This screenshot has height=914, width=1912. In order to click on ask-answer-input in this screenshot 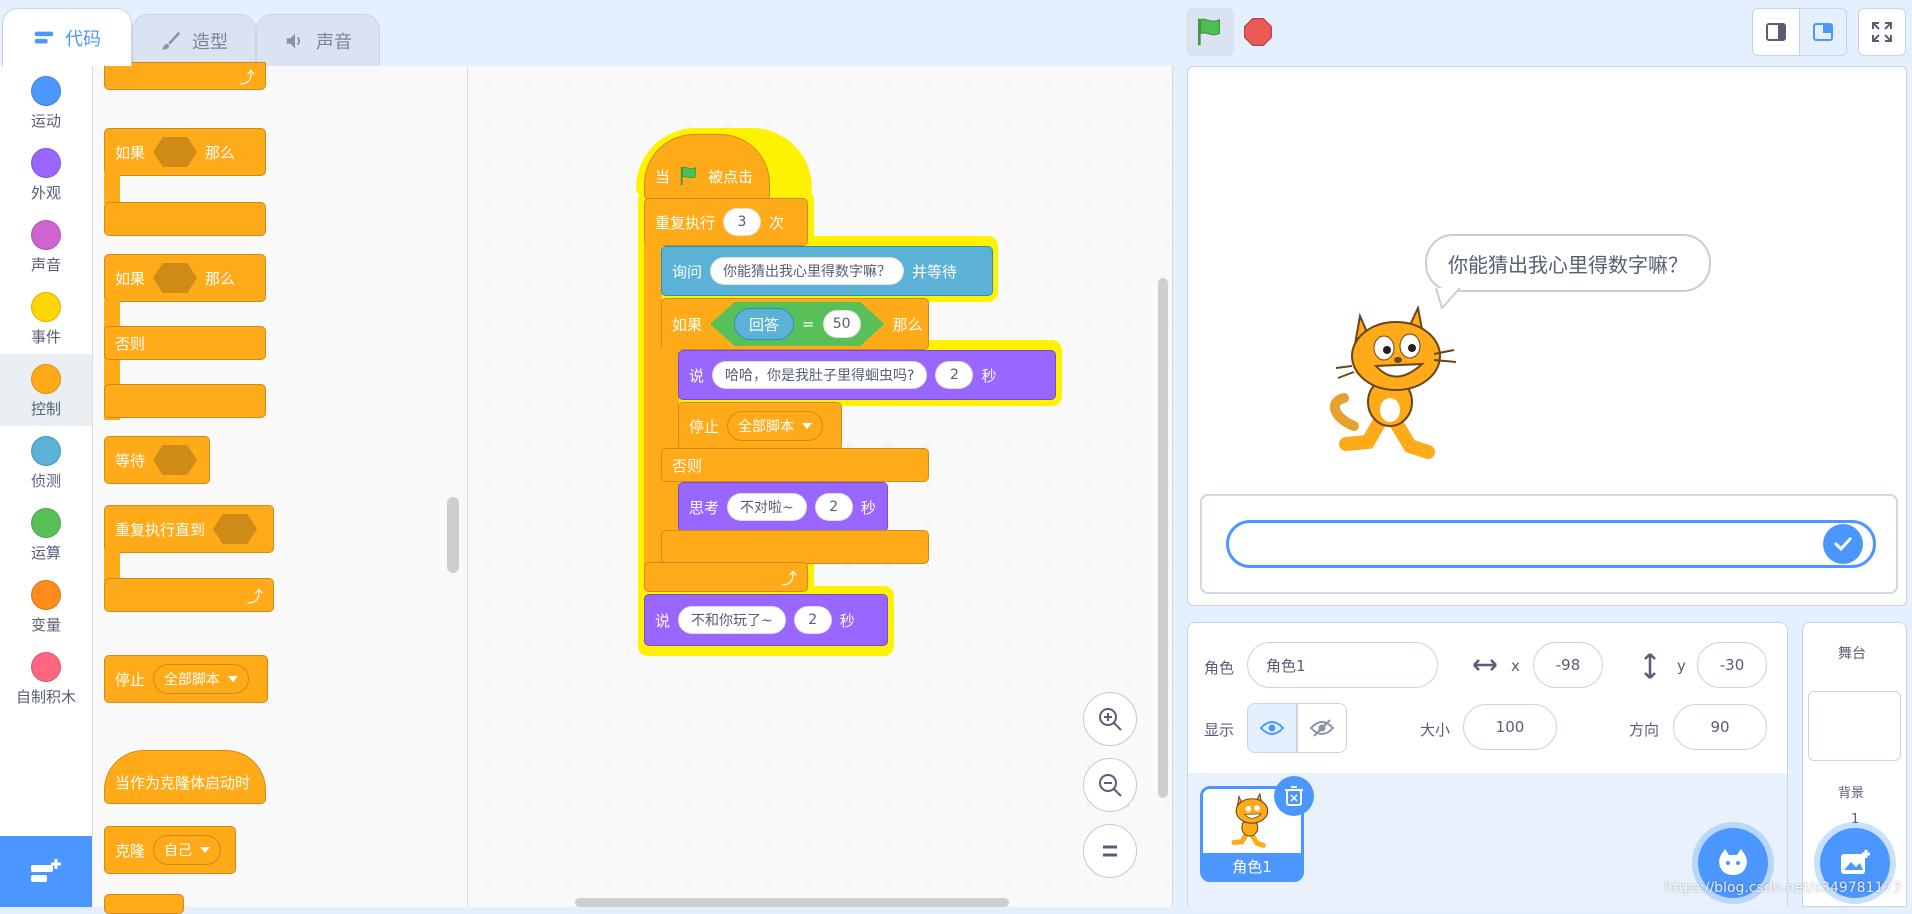, I will do `click(1551, 544)`.